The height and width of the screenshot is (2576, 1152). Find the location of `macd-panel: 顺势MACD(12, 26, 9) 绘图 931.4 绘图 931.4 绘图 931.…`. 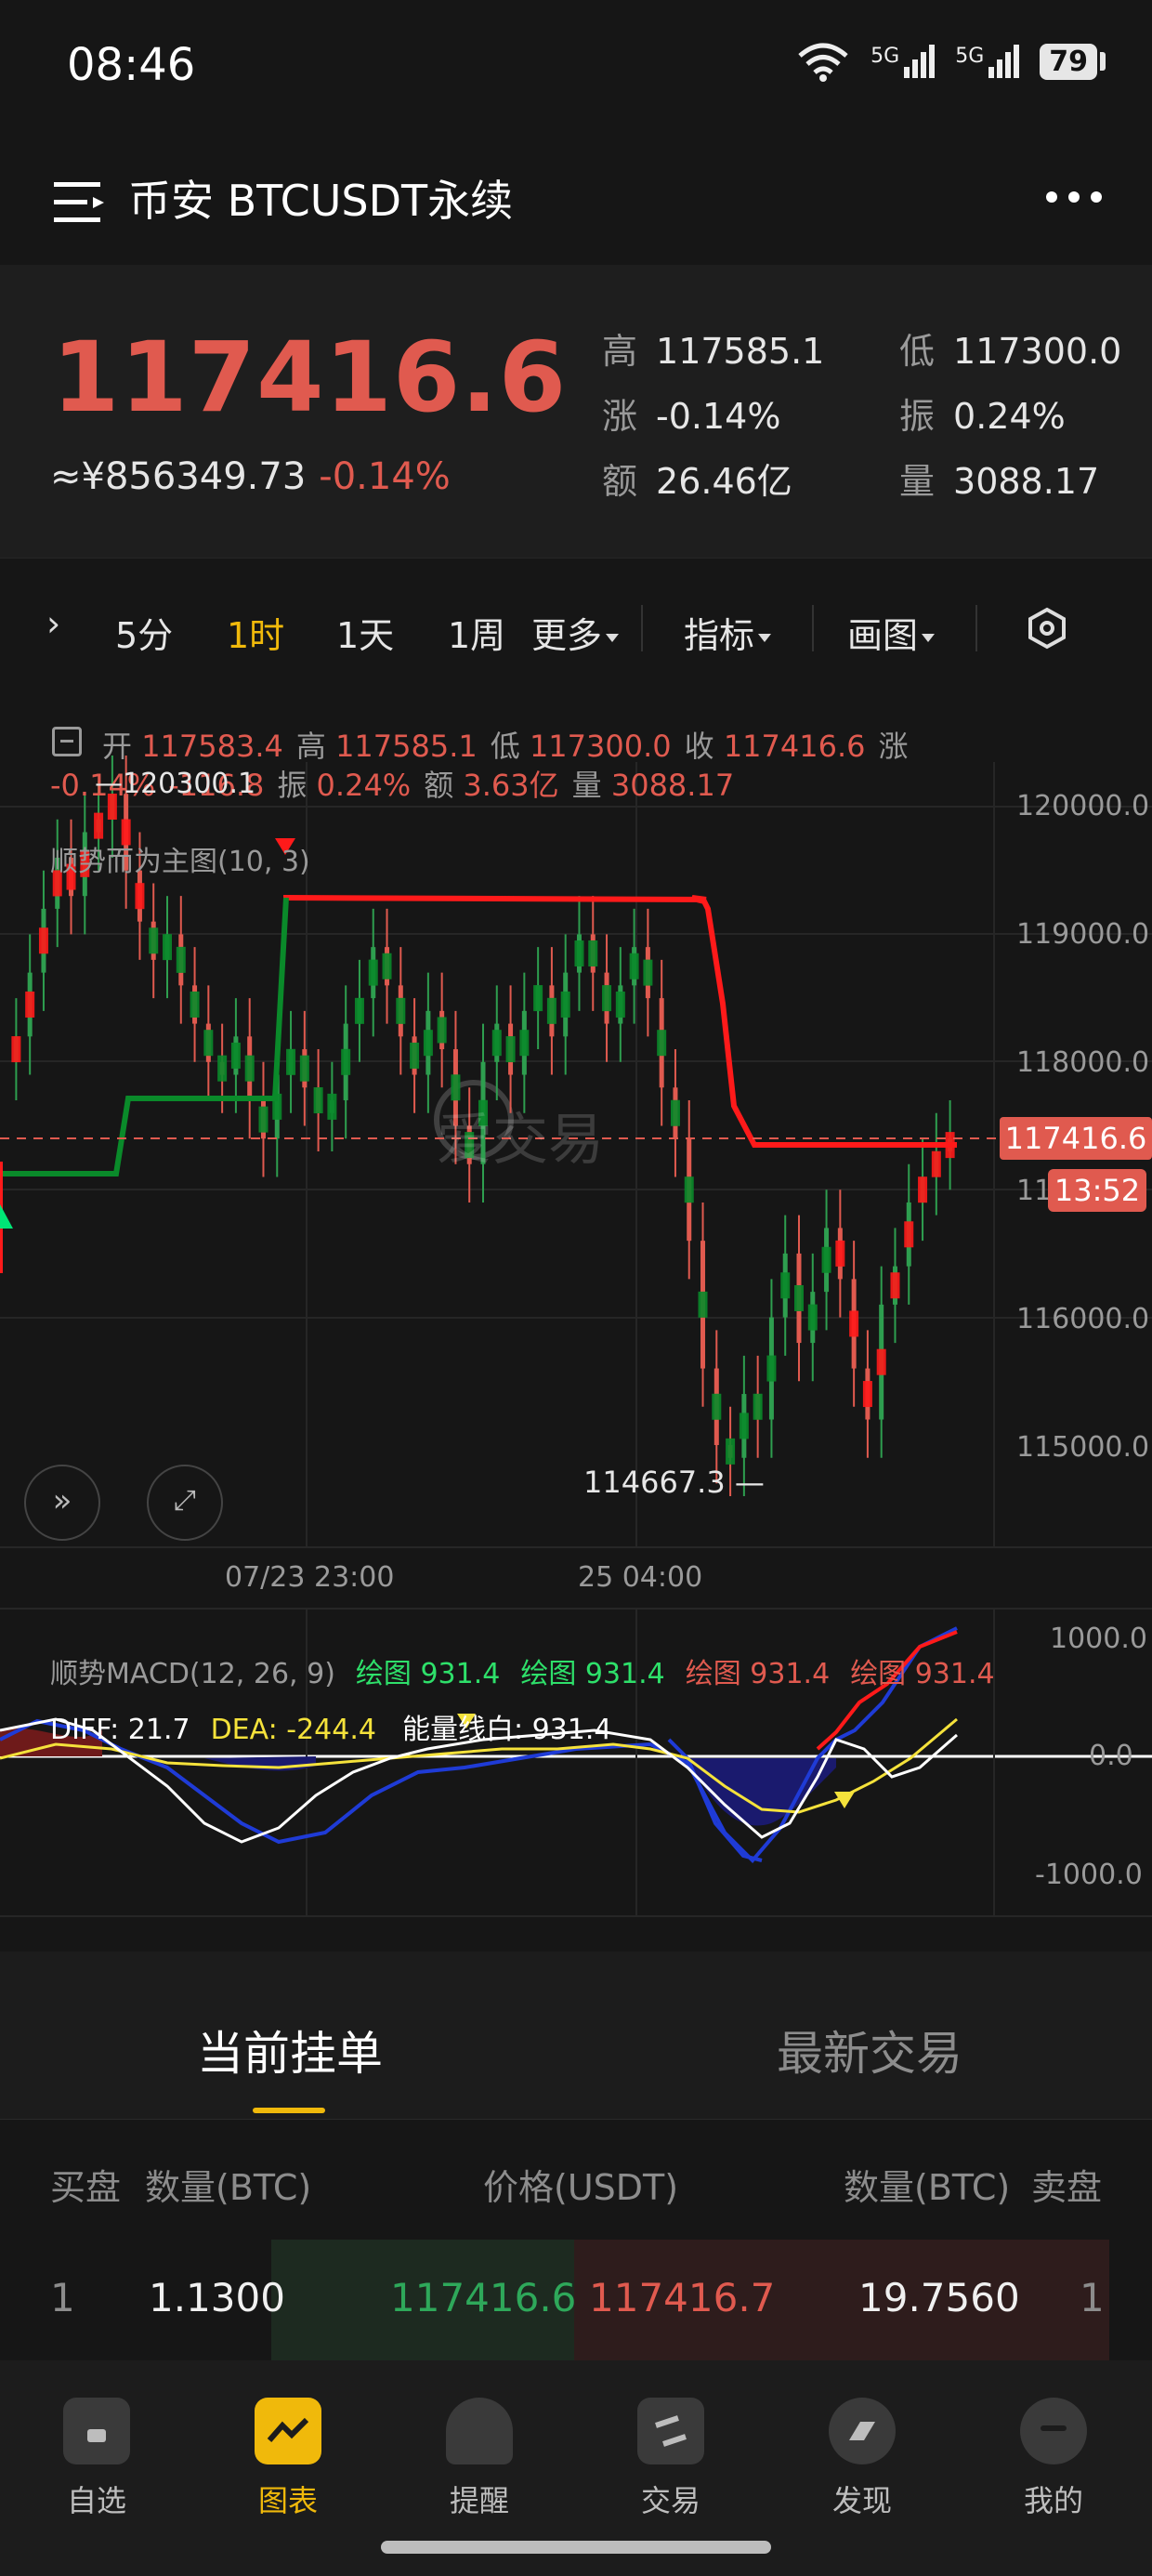

macd-panel: 顺势MACD(12, 26, 9) 绘图 931.4 绘图 931.4 绘图 931.… is located at coordinates (576, 1766).